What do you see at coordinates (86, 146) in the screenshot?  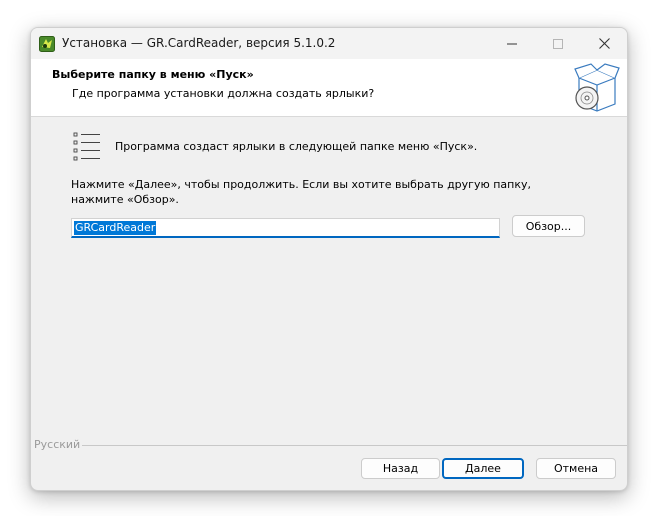 I see `shortcut-list-icon` at bounding box center [86, 146].